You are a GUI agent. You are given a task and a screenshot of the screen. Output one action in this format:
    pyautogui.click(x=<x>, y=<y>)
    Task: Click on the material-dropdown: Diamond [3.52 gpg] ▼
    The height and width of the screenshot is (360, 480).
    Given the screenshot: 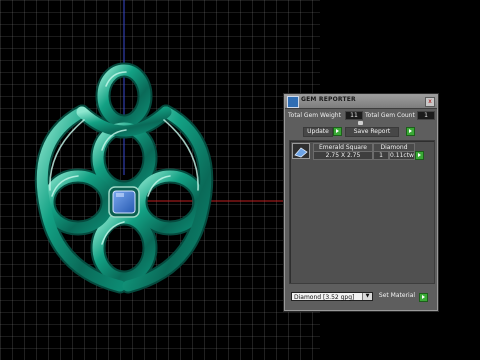 What is the action you would take?
    pyautogui.click(x=332, y=296)
    